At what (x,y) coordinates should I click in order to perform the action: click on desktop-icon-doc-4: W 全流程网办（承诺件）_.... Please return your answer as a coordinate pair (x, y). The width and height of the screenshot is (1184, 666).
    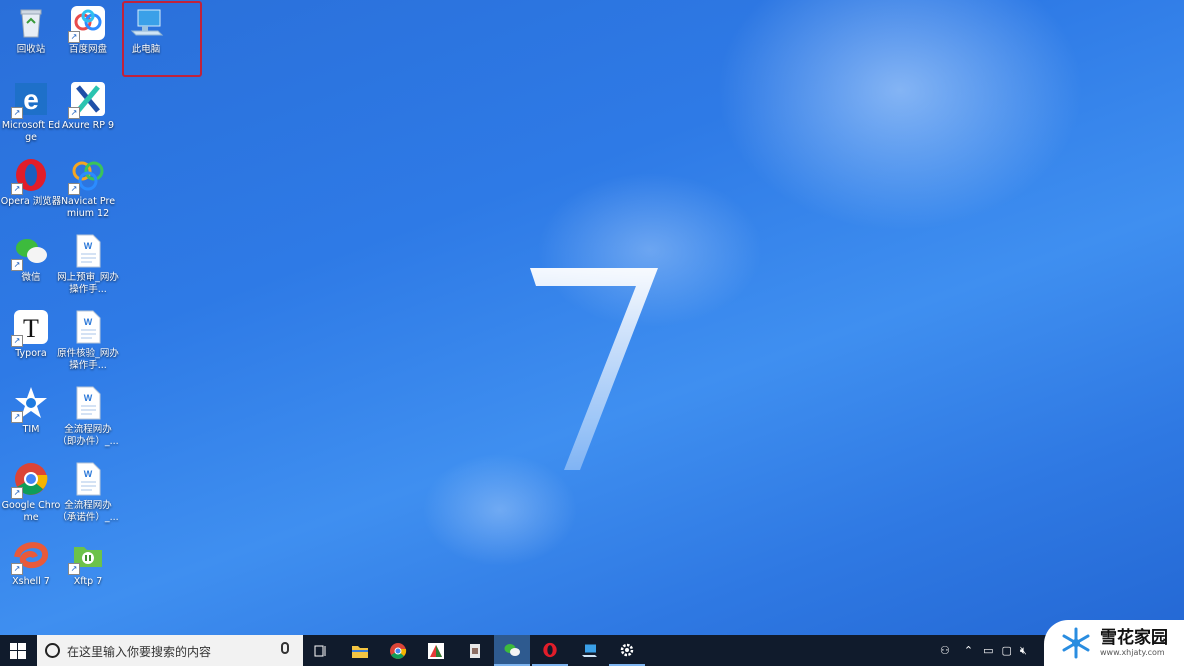
    Looking at the image, I should click on (88, 492).